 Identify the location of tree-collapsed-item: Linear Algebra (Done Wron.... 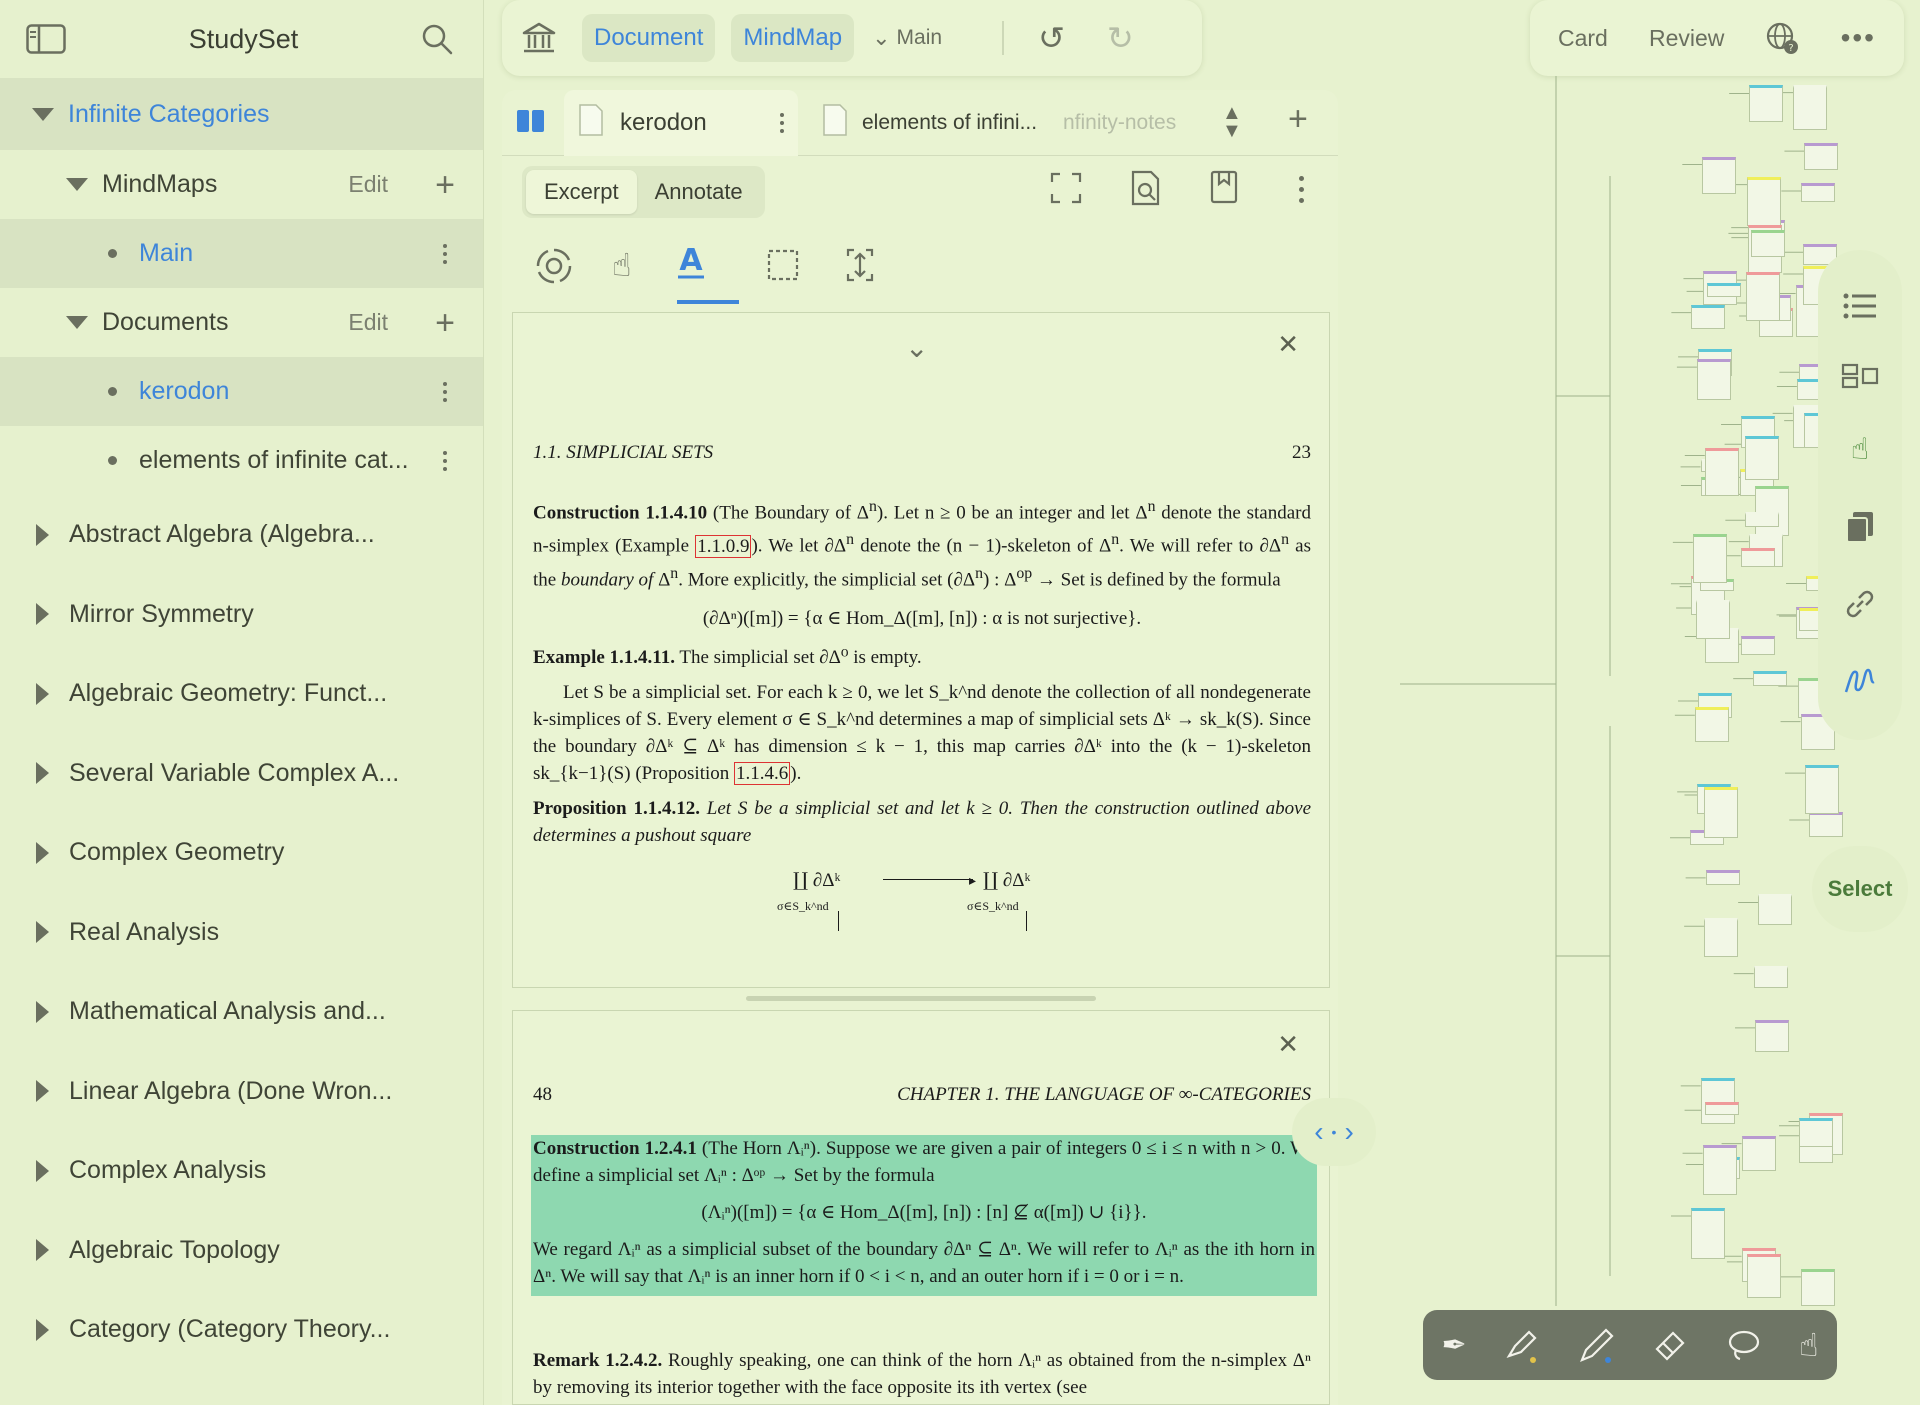
(241, 1092).